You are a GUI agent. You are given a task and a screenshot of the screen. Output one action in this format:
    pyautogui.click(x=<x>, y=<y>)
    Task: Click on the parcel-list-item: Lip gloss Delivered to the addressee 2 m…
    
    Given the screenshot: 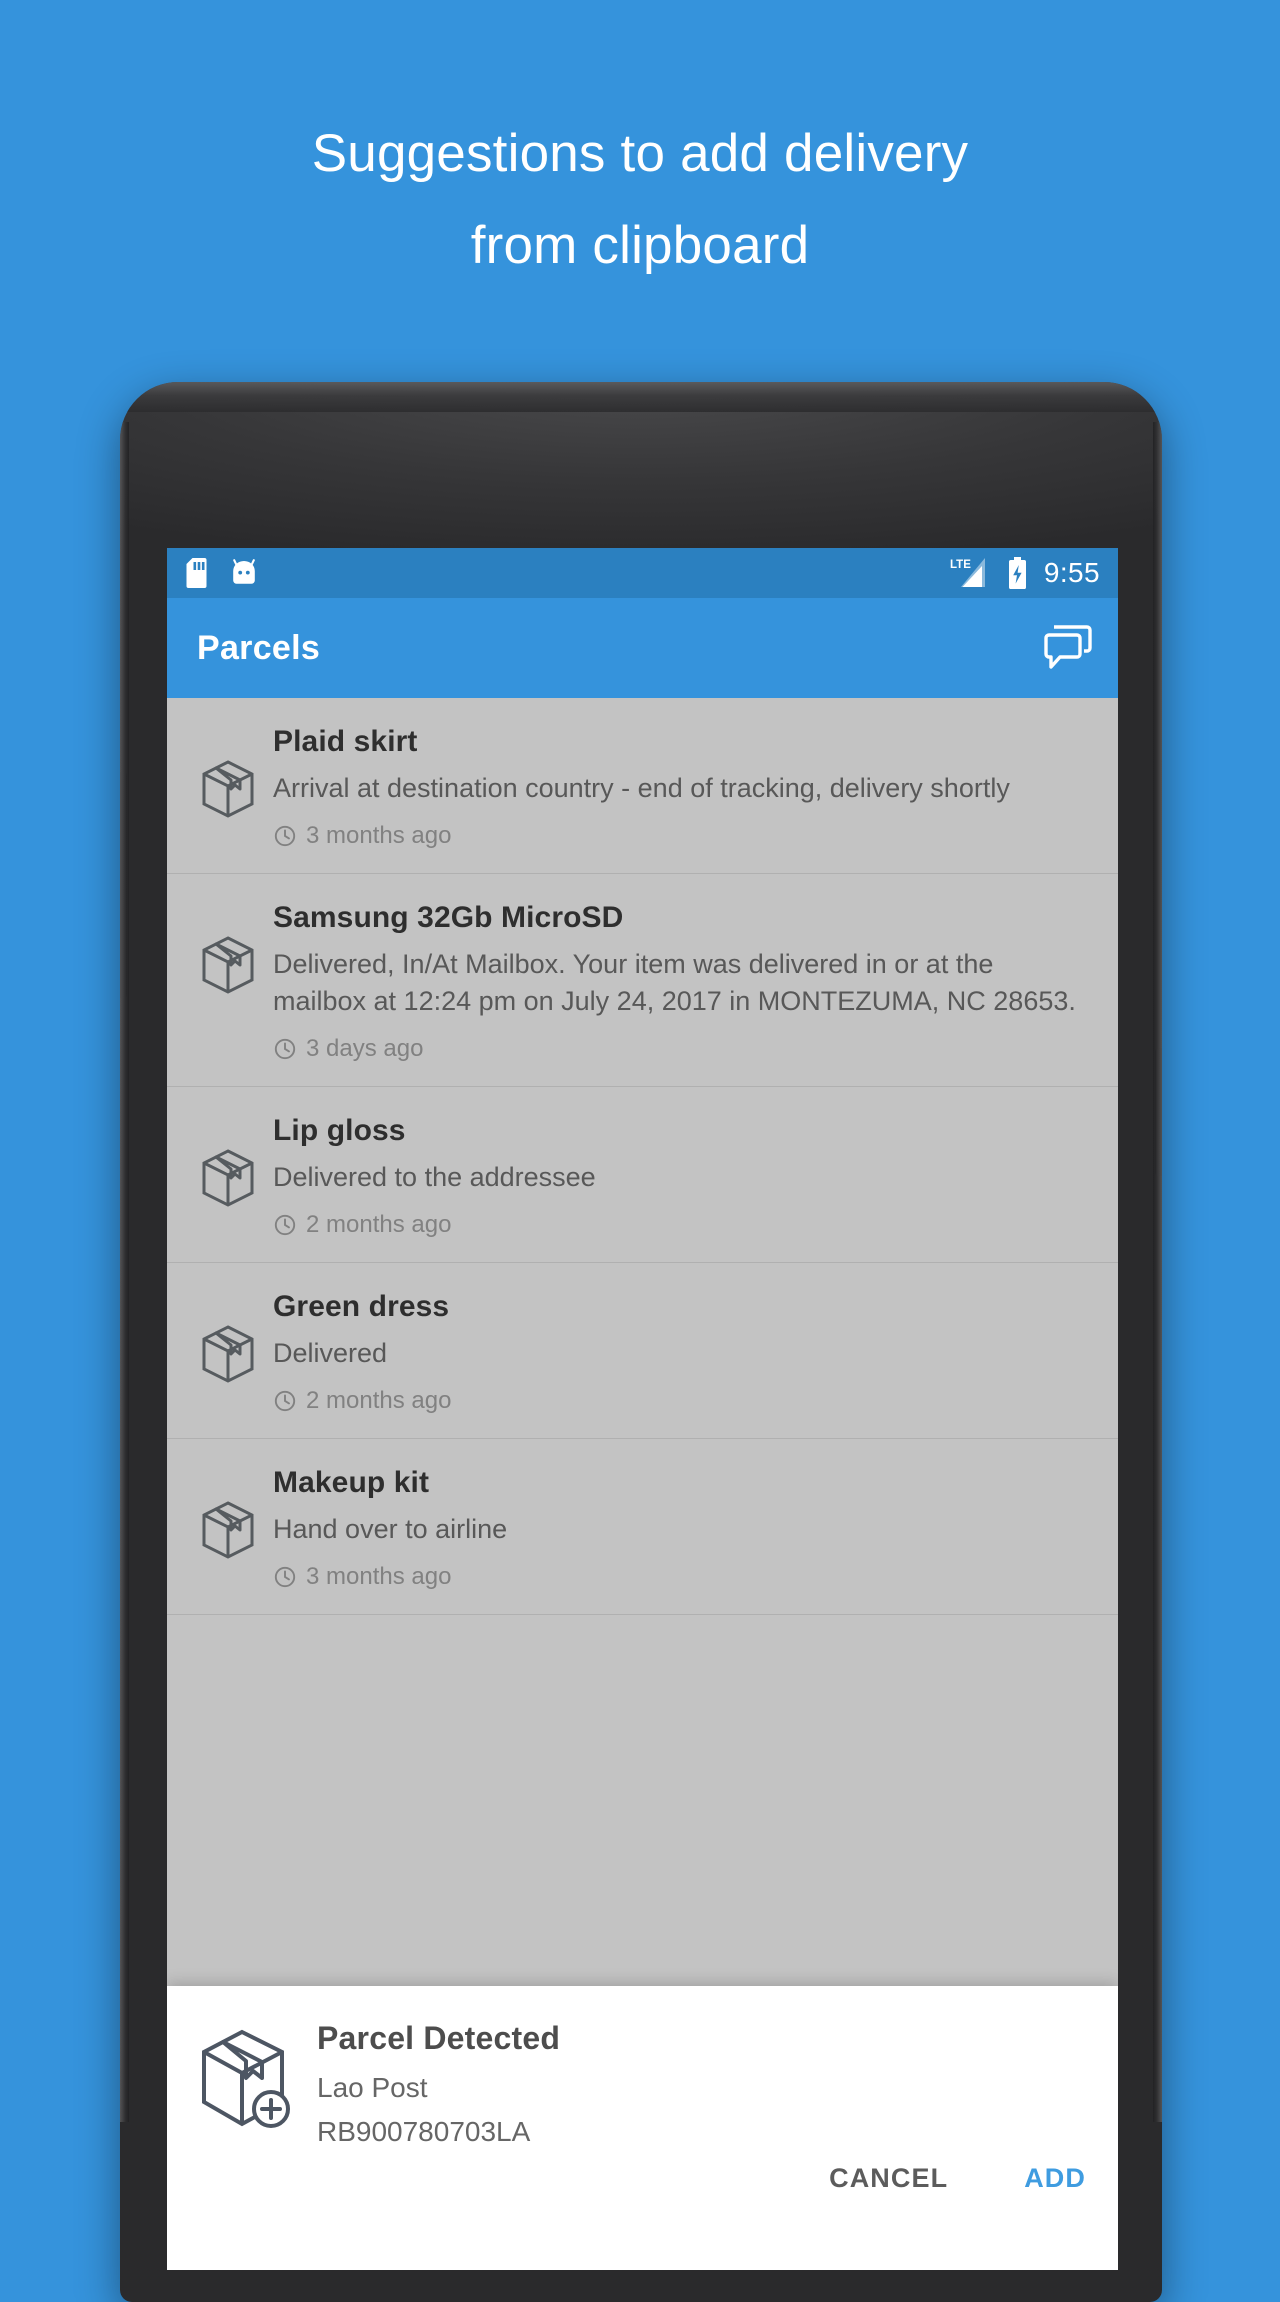 What is the action you would take?
    pyautogui.click(x=642, y=1175)
    